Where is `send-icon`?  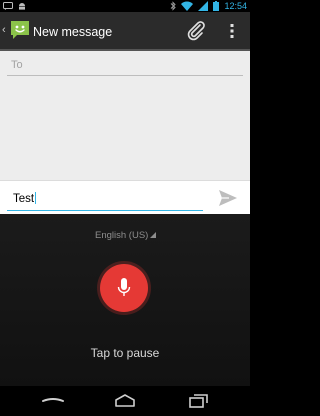 send-icon is located at coordinates (228, 198).